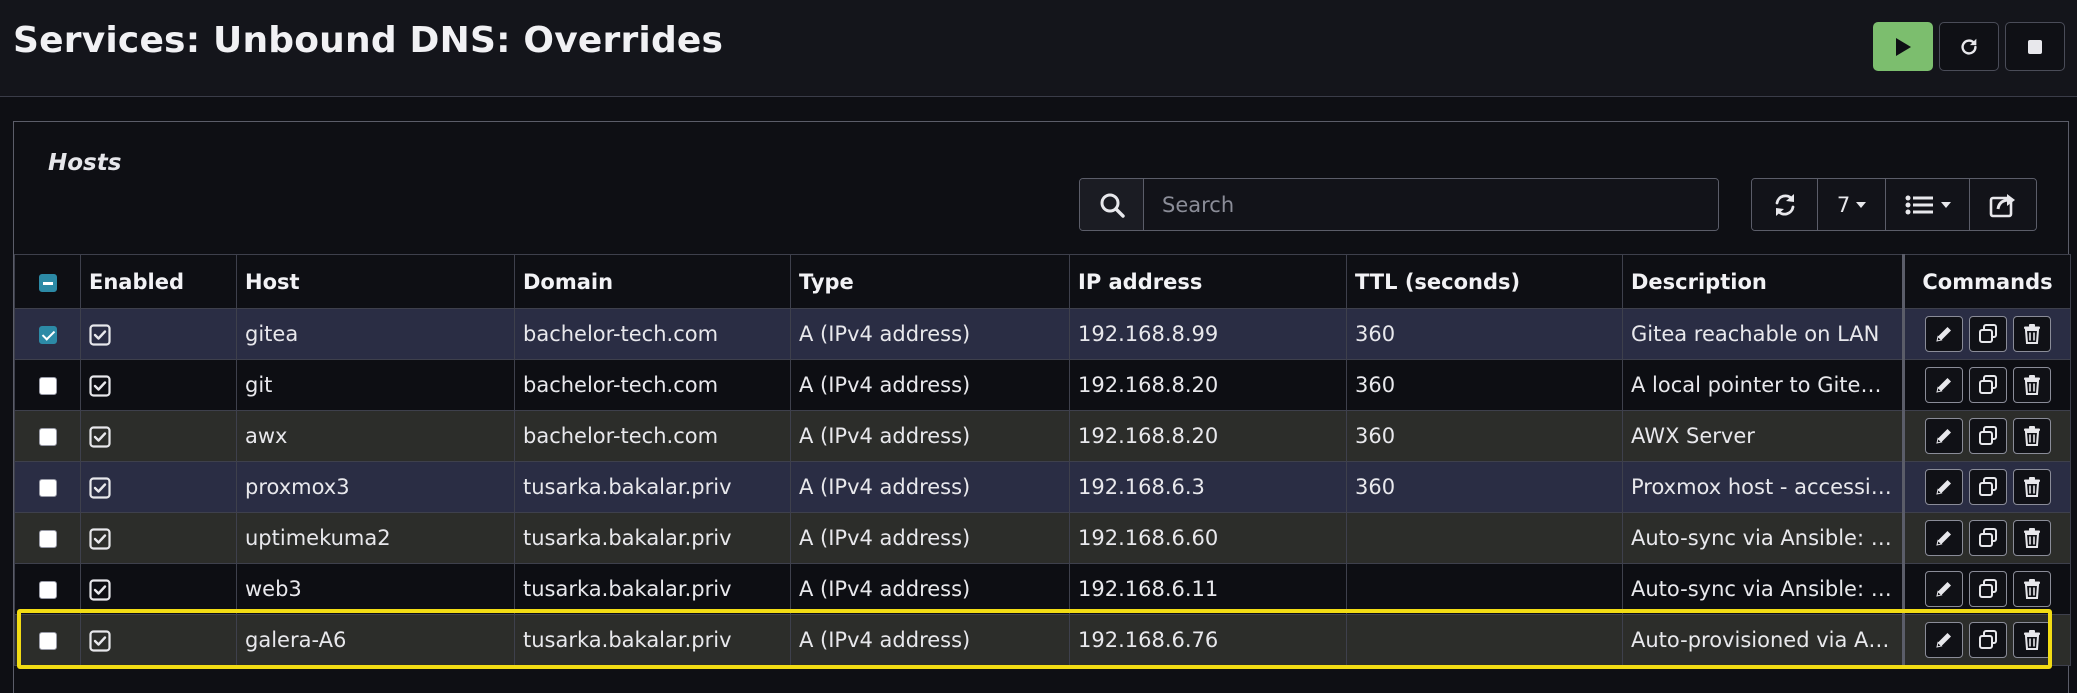 The height and width of the screenshot is (693, 2077). I want to click on search-icon, so click(1112, 205).